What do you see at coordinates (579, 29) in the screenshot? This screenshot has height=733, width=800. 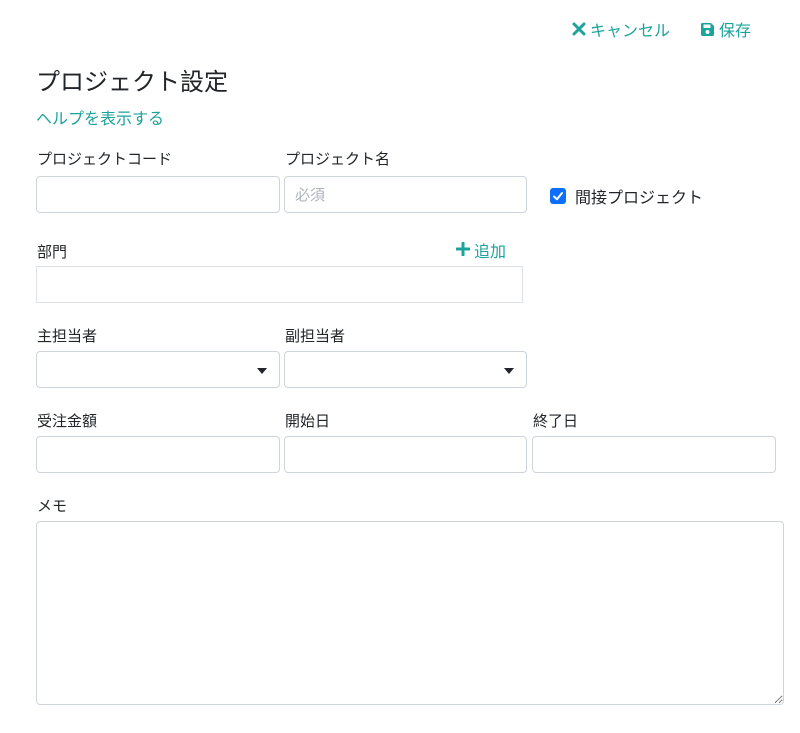 I see `close-icon` at bounding box center [579, 29].